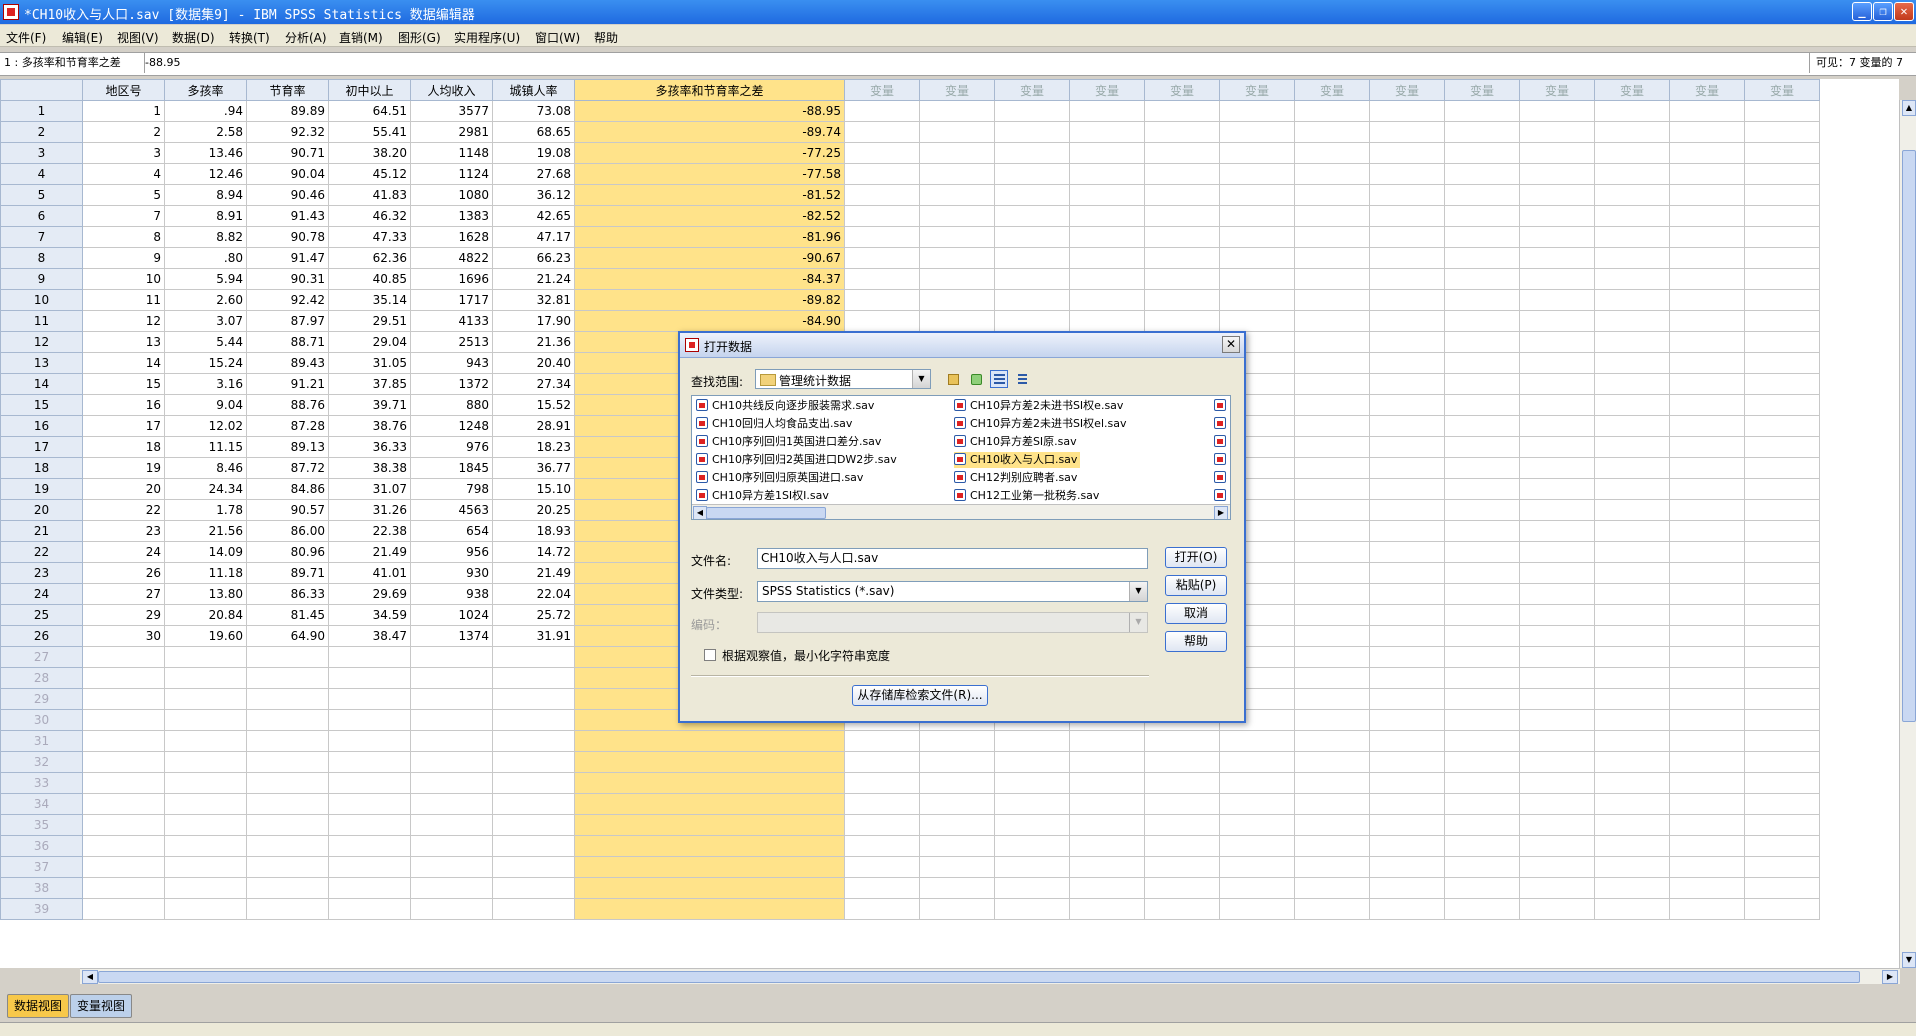 The image size is (1916, 1036). Describe the element at coordinates (451, 594) in the screenshot. I see `data-cell: 938` at that location.